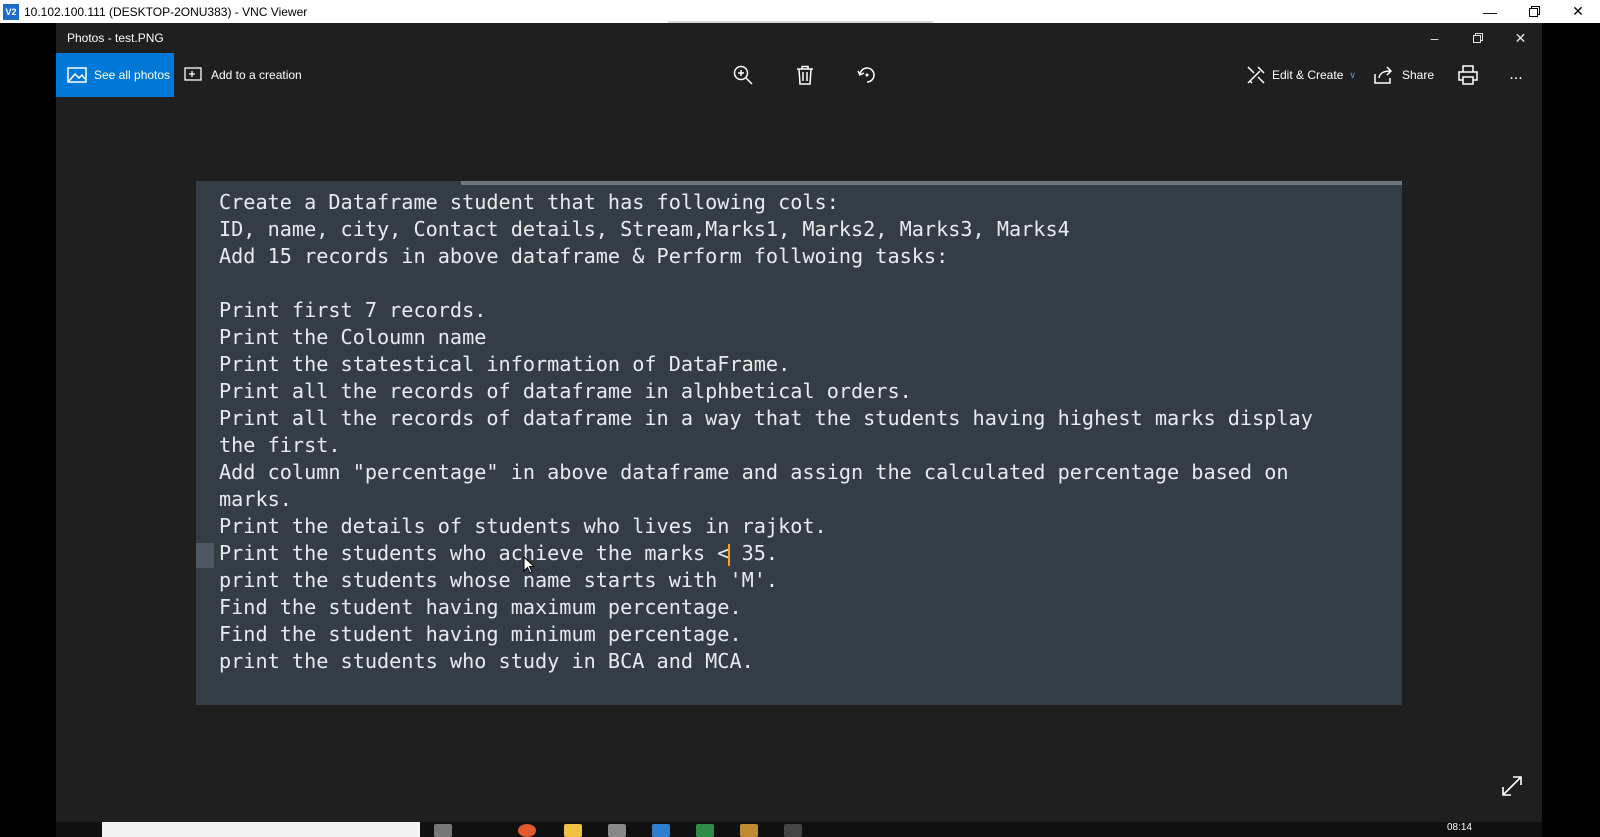 The image size is (1600, 837). Describe the element at coordinates (1417, 75) in the screenshot. I see `share-label: Share` at that location.